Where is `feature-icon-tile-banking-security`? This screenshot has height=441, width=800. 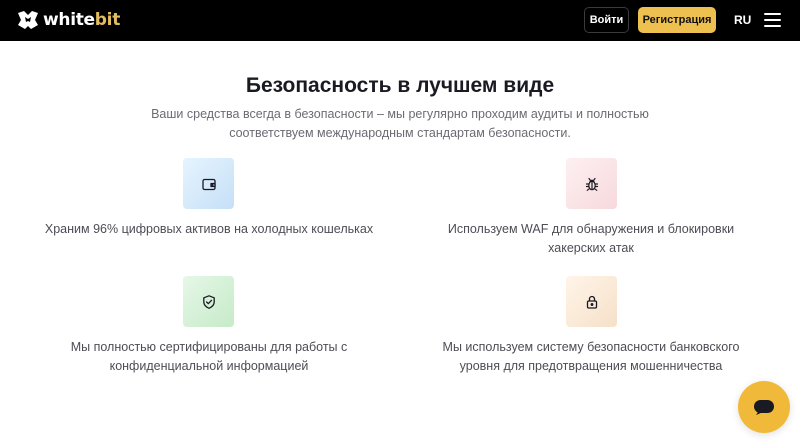 feature-icon-tile-banking-security is located at coordinates (591, 301).